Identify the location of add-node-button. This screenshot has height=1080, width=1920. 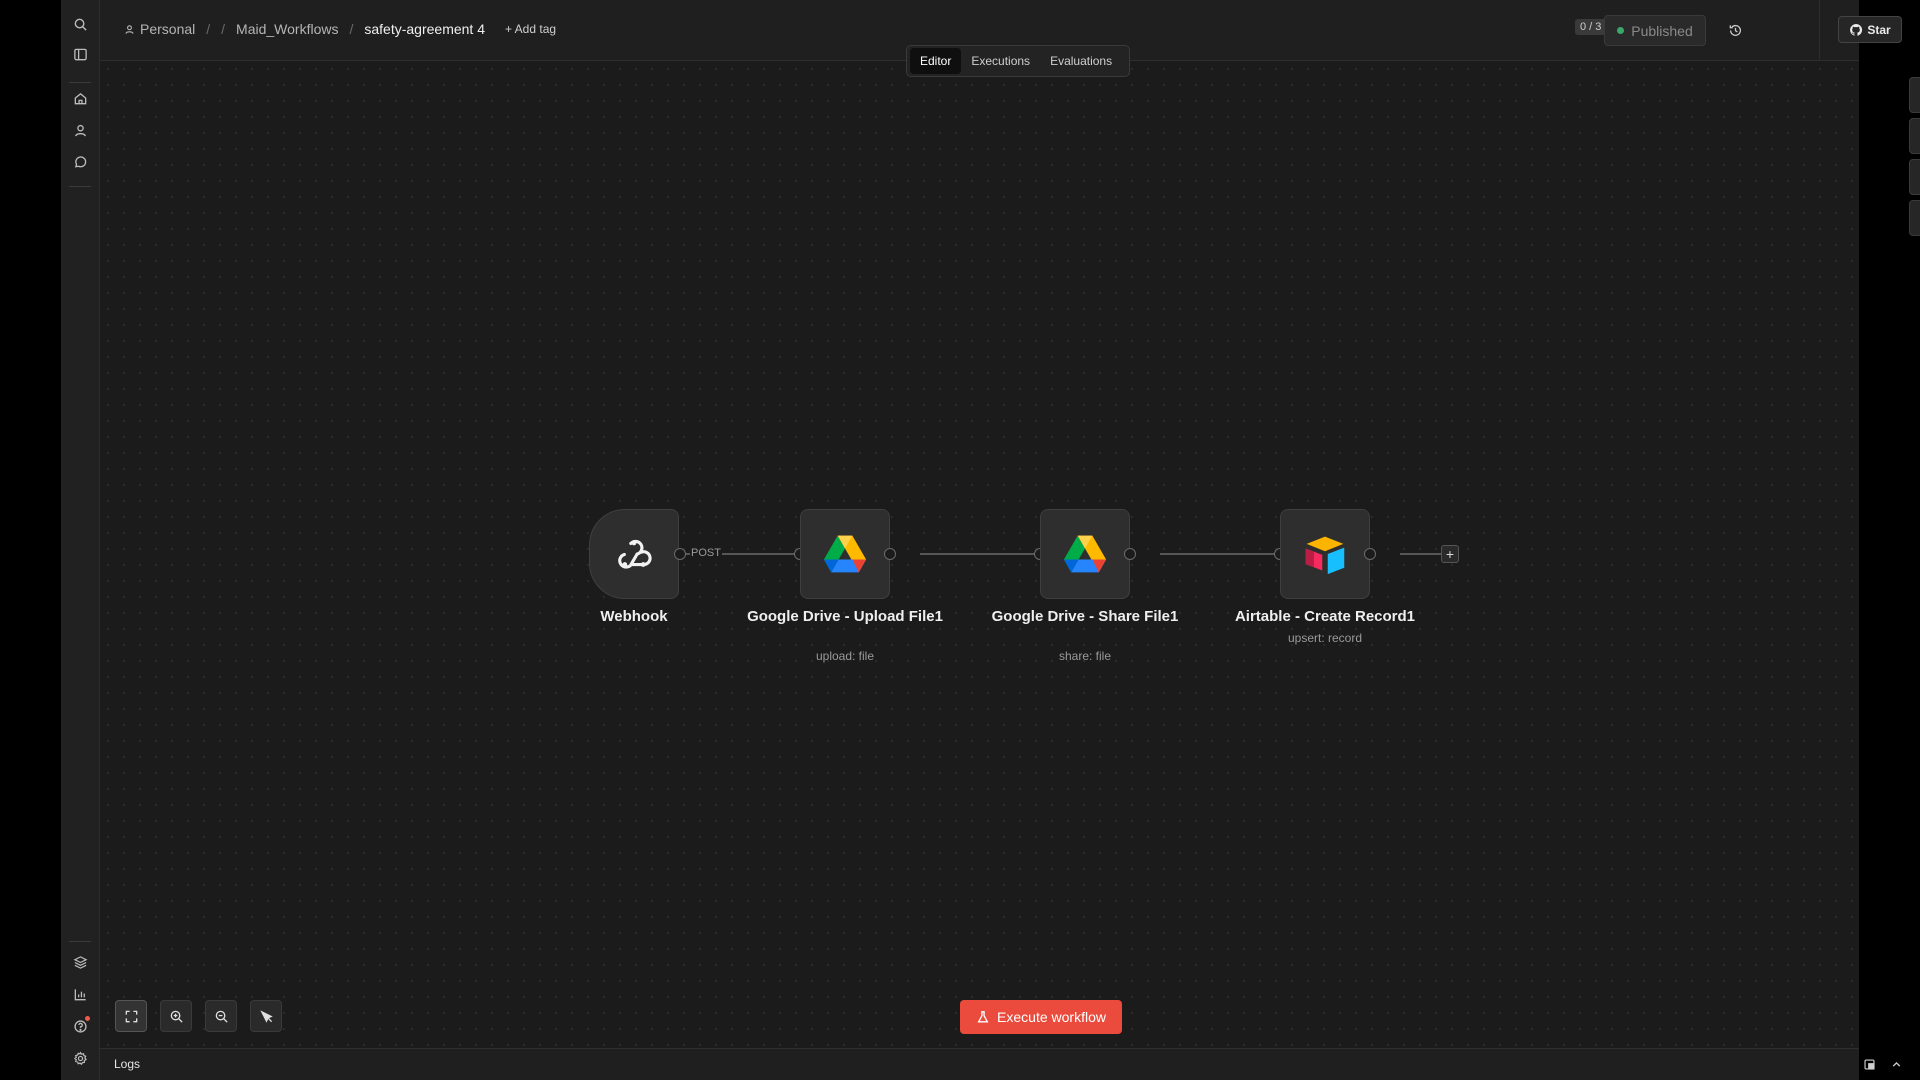
(1914, 95).